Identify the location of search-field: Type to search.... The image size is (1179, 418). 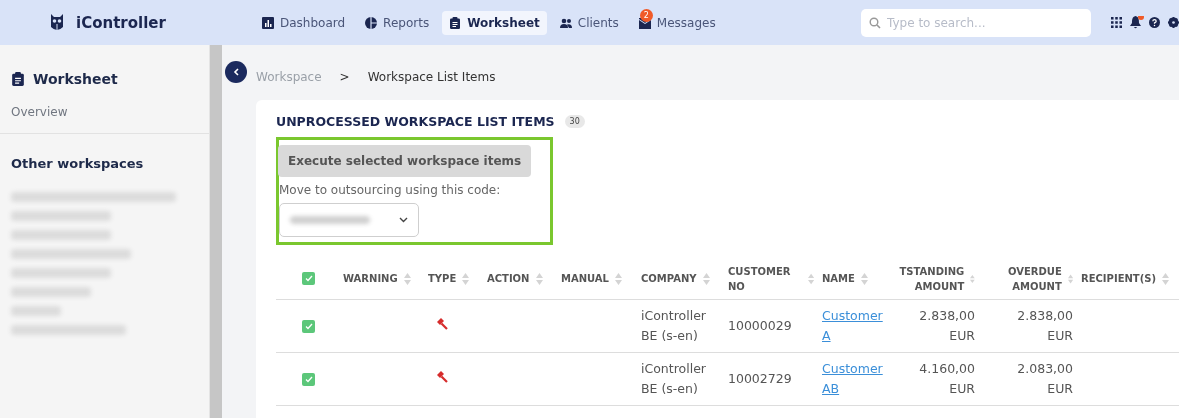
(982, 22).